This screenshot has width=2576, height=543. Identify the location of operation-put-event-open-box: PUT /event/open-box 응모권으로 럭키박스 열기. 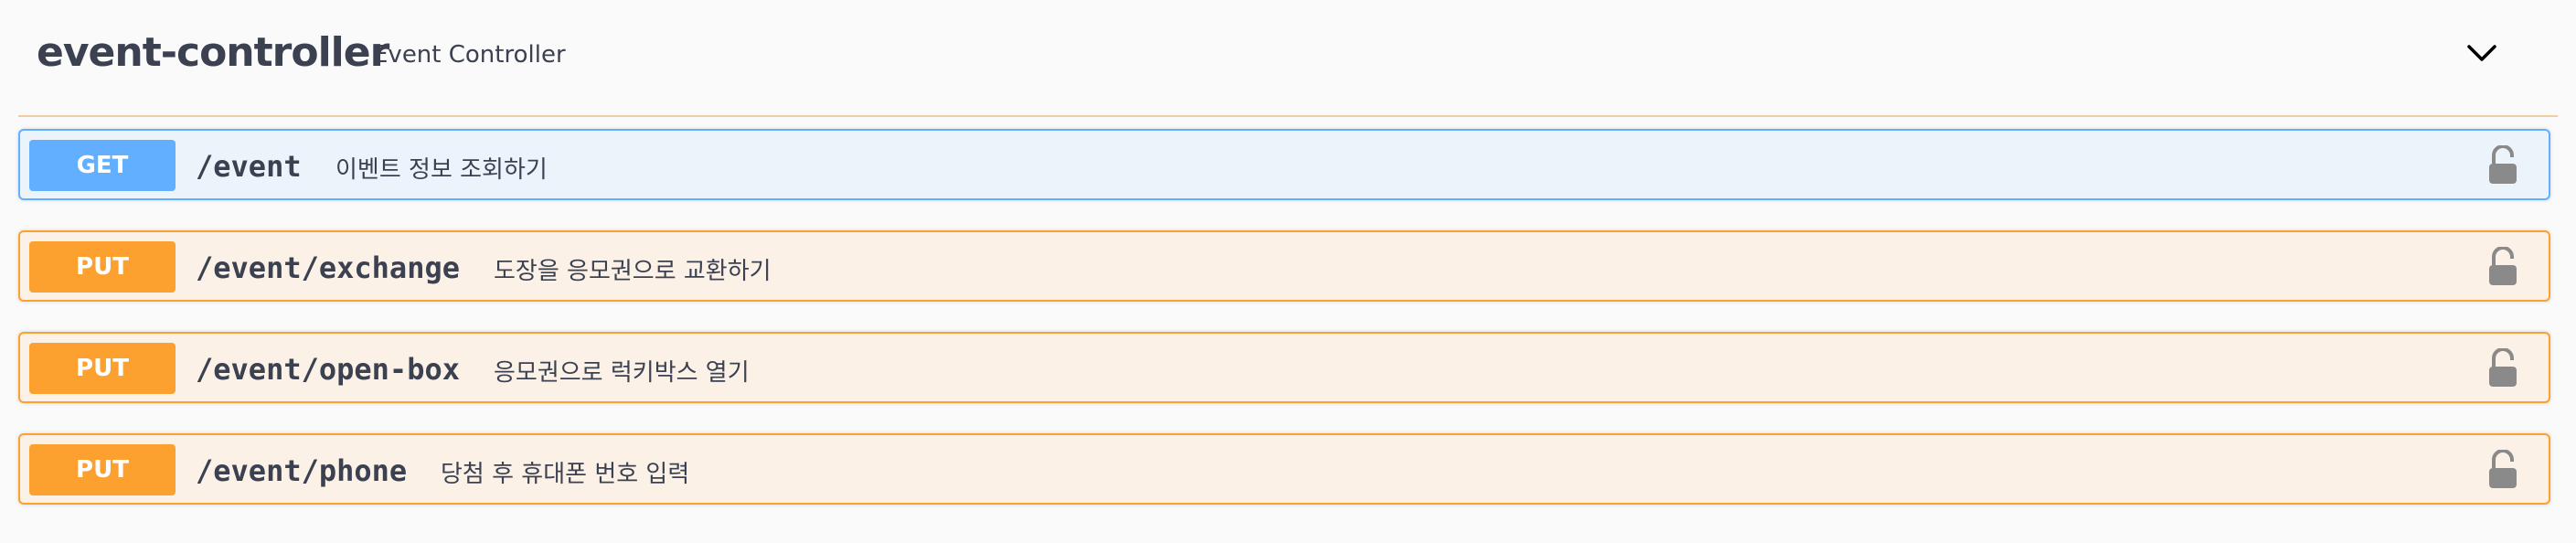
(1284, 368).